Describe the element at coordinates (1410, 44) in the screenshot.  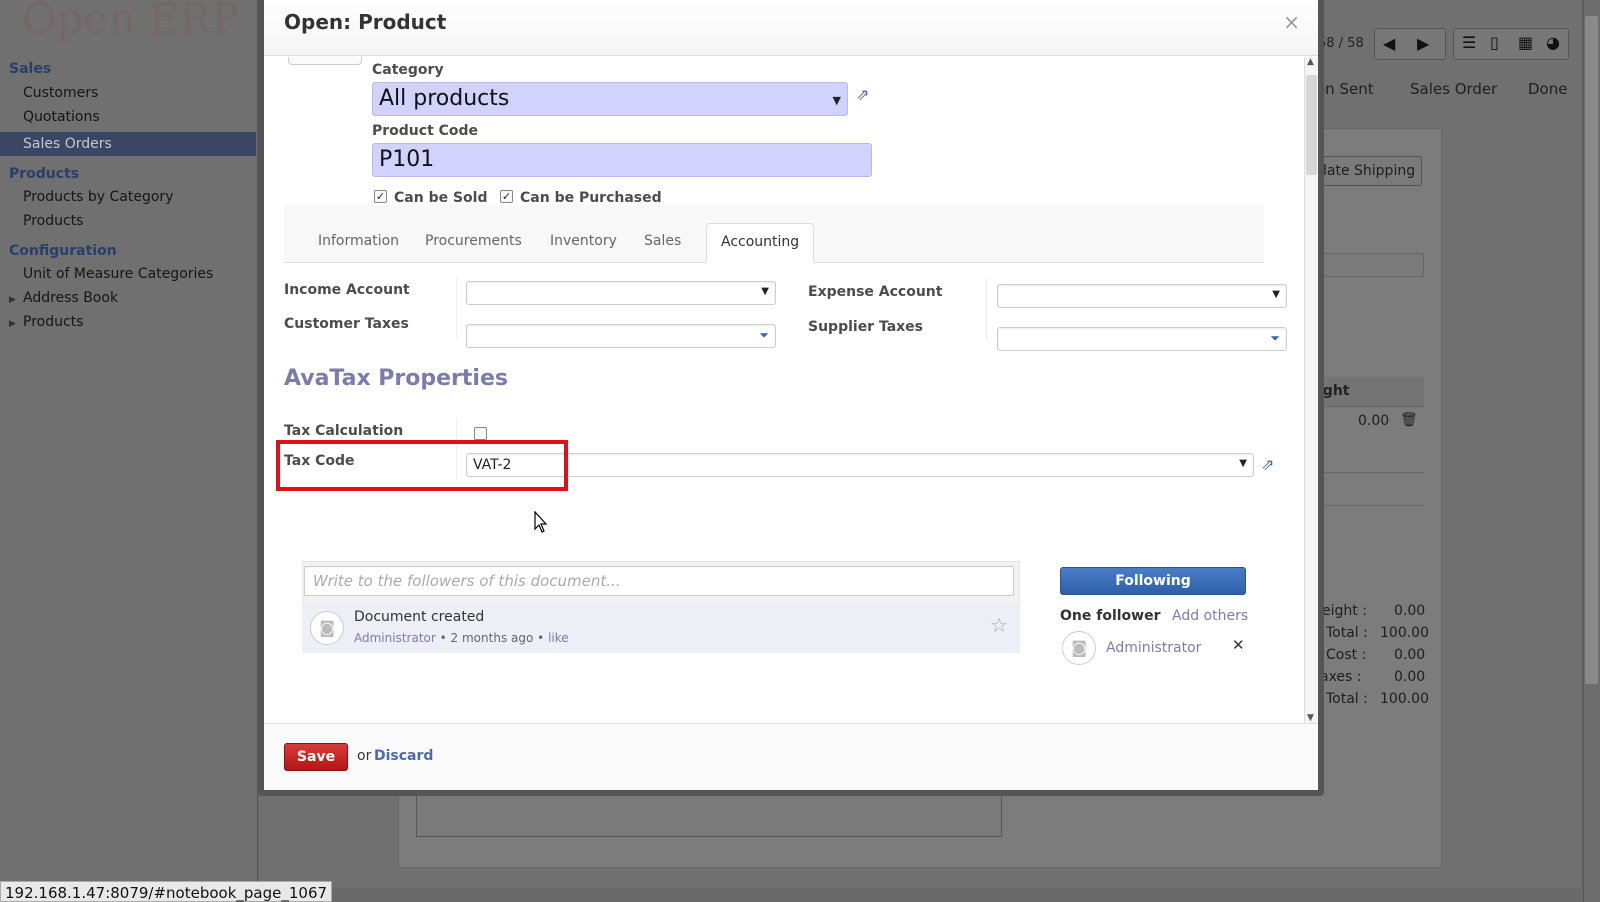
I see `pager-buttons: ◀ ▶` at that location.